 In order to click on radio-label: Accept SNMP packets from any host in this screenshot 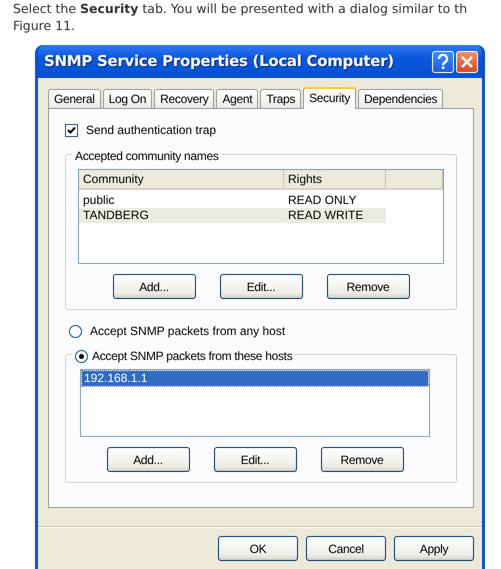, I will do `click(188, 331)`.